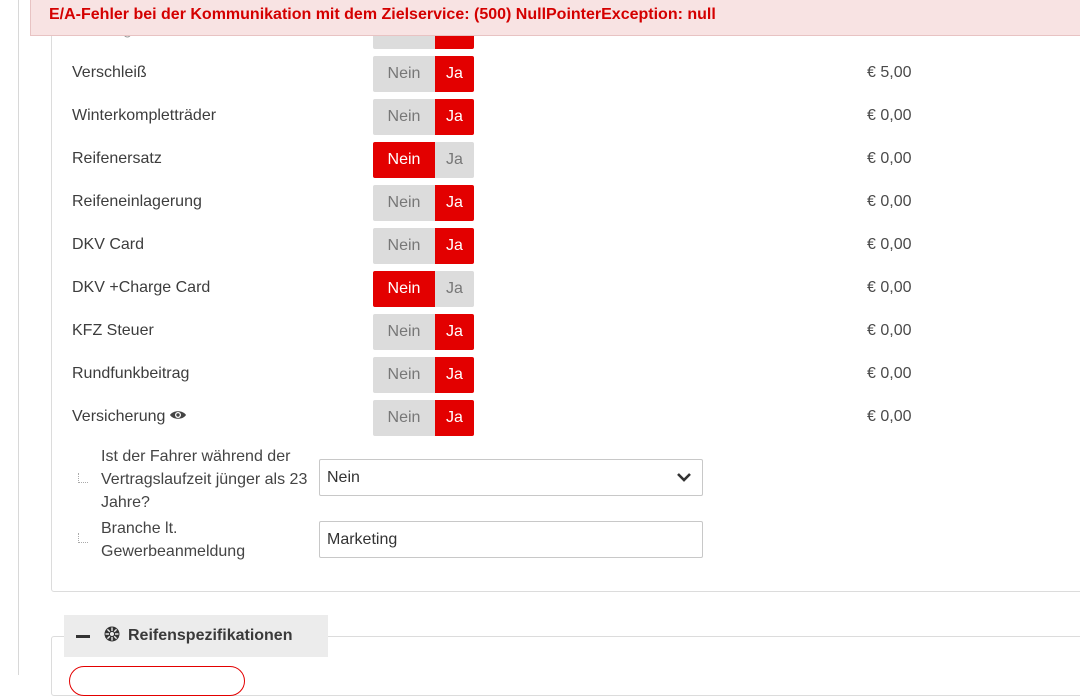 The width and height of the screenshot is (1080, 696). Describe the element at coordinates (119, 417) in the screenshot. I see `option-label-text: Versicherung` at that location.